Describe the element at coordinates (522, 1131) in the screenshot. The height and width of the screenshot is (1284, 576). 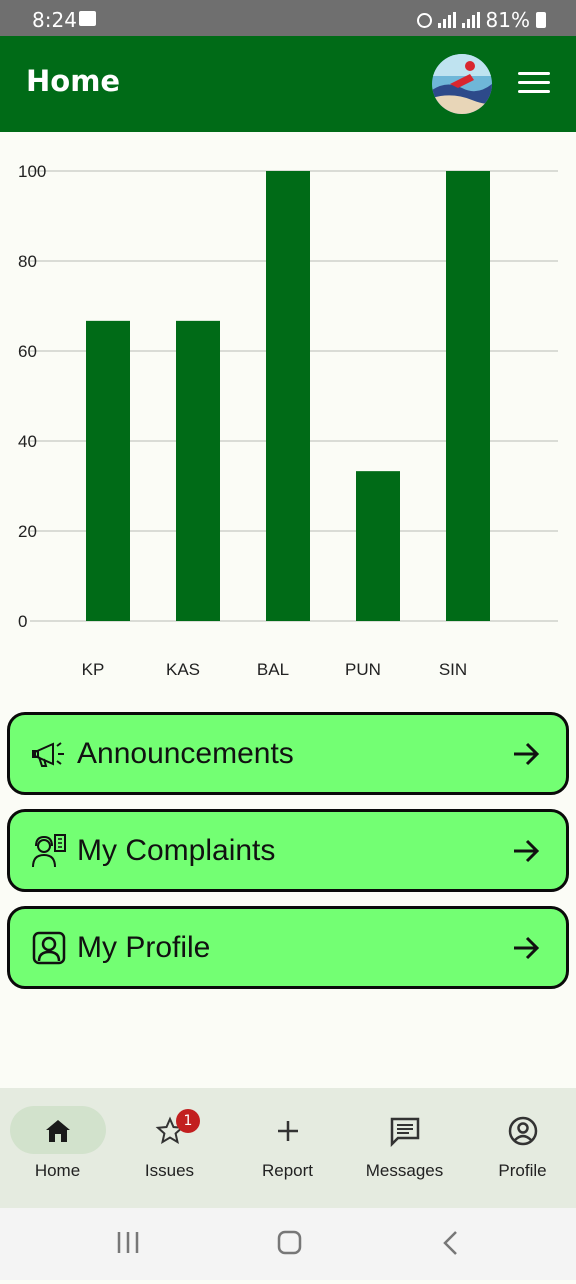
I see `account-circle-icon` at that location.